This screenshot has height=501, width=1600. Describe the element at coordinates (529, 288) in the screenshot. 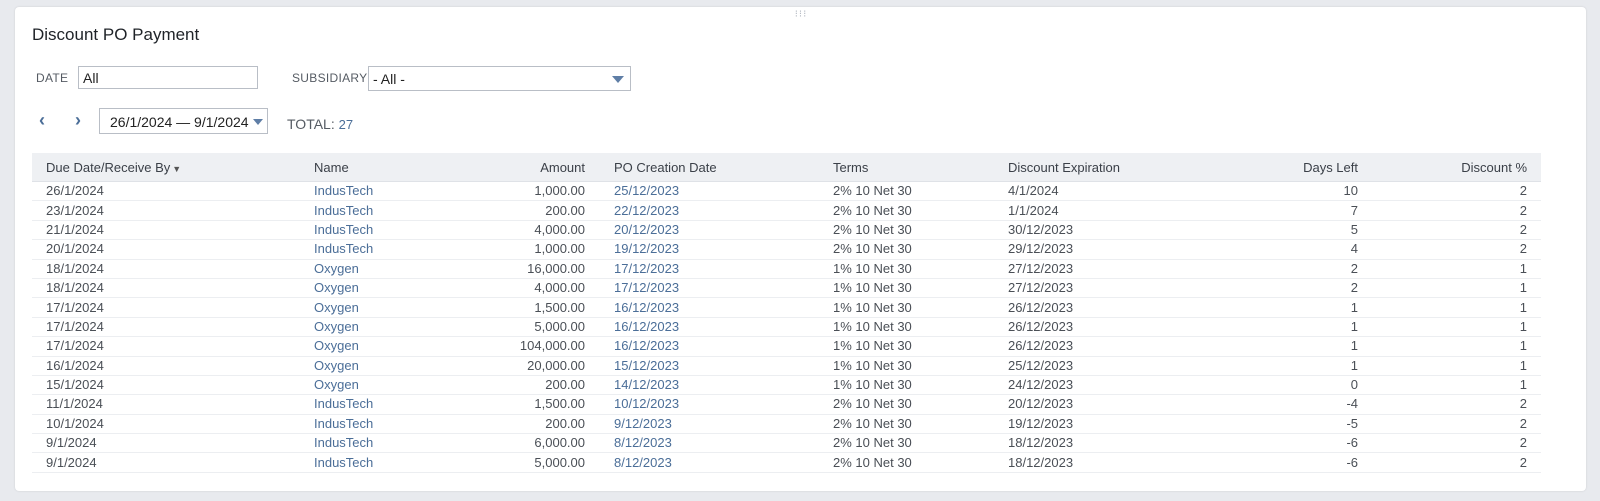

I see `amount-cell: 4,000.00` at that location.